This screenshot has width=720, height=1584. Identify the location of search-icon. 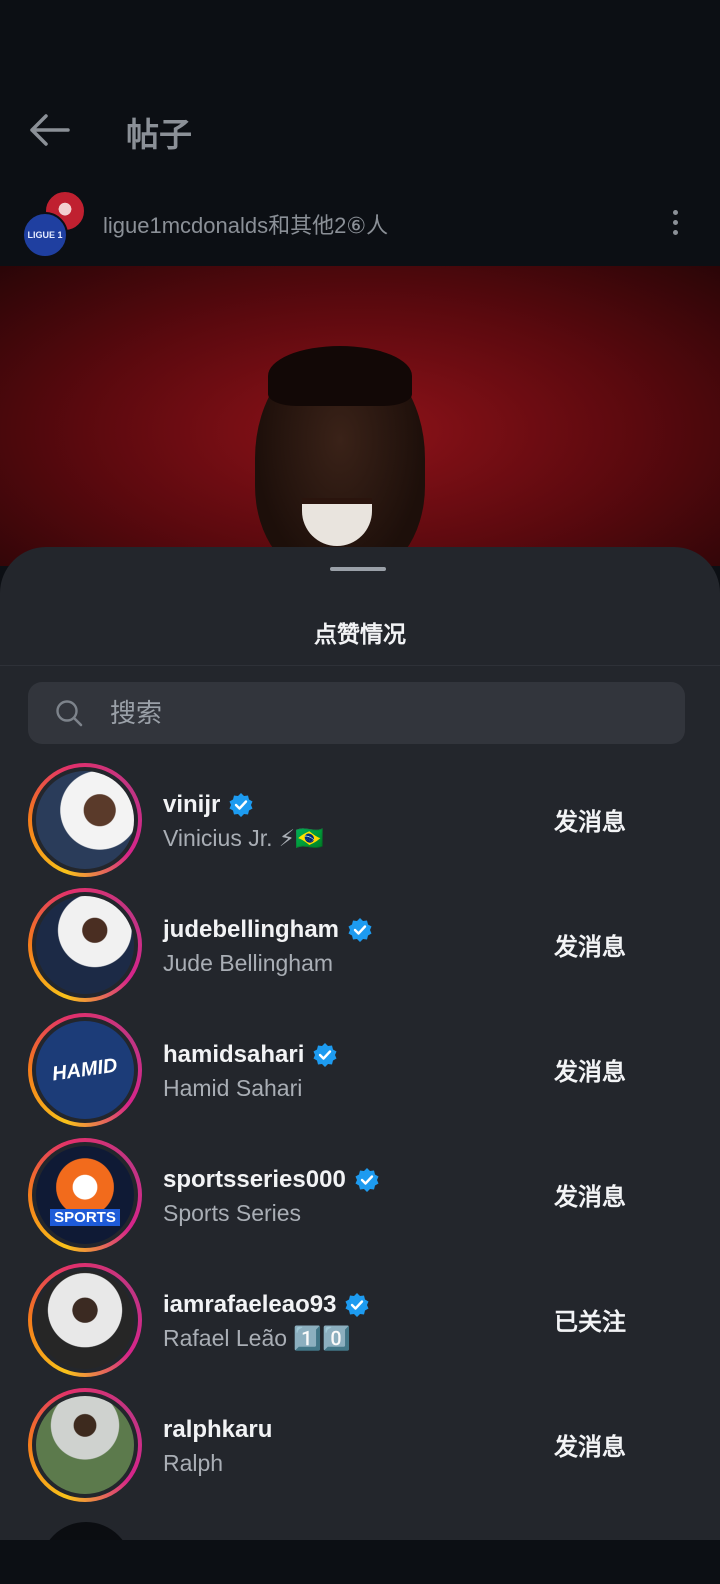
(69, 713).